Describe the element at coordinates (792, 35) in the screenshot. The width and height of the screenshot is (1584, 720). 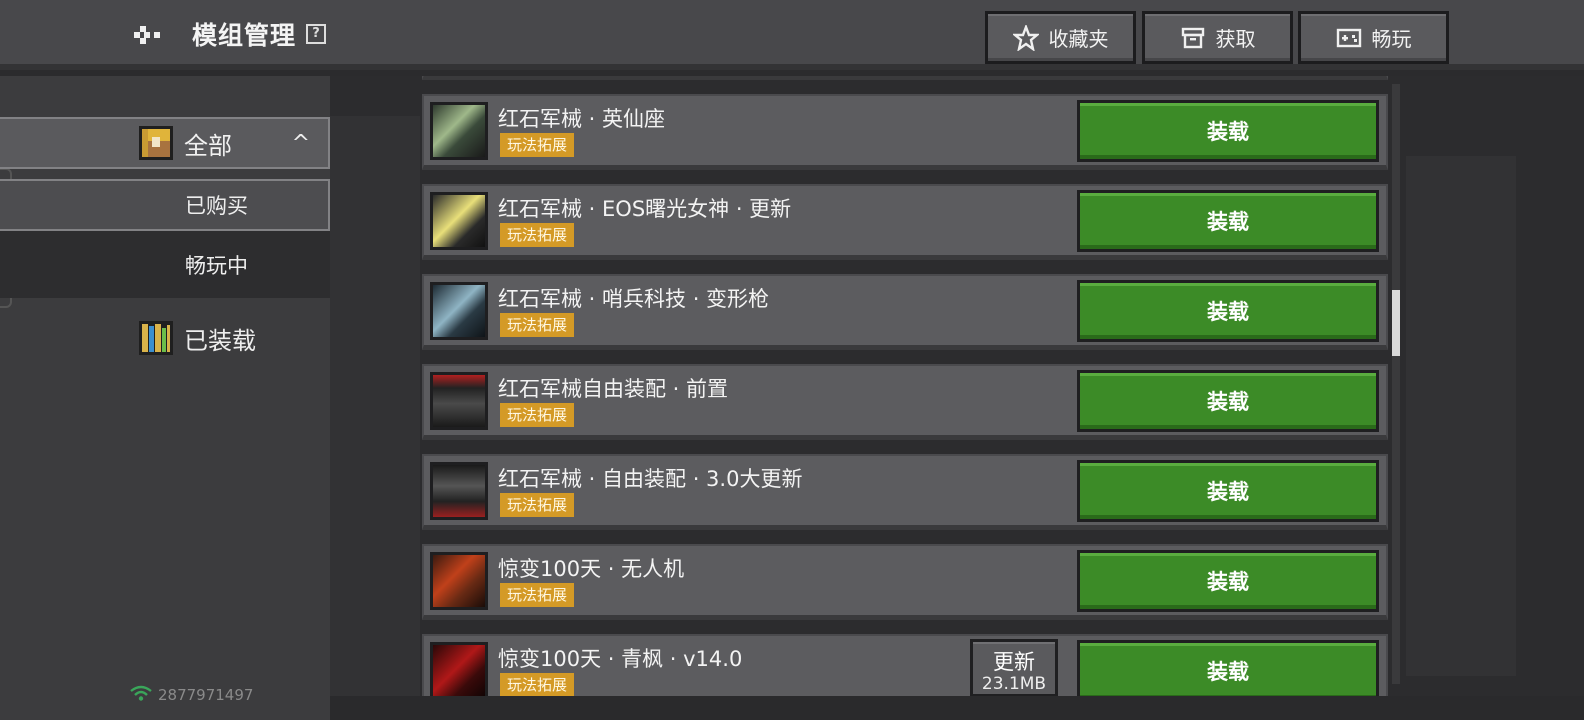
I see `top-bar: 模组管理 ? 收藏夹 获取 畅玩` at that location.